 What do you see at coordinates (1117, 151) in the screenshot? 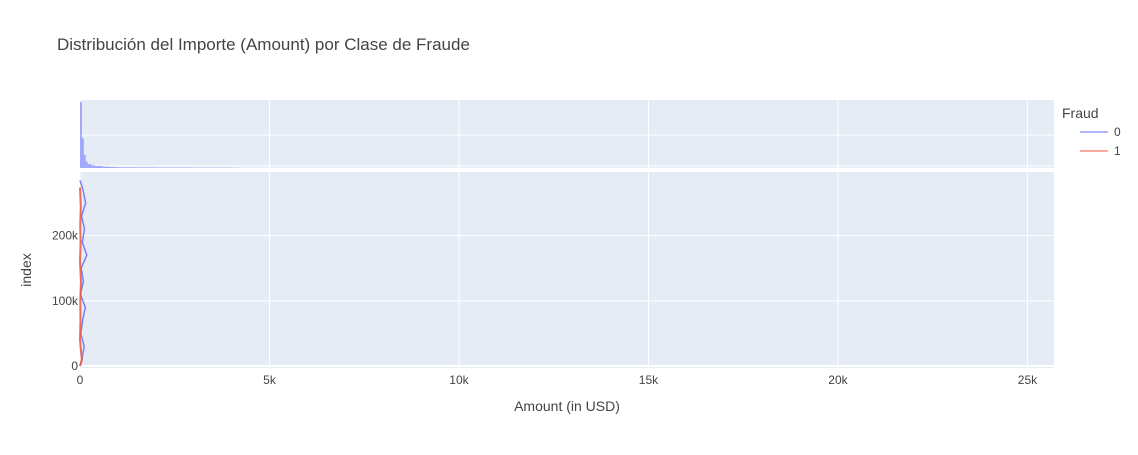
I see `legend-label-1: 1` at bounding box center [1117, 151].